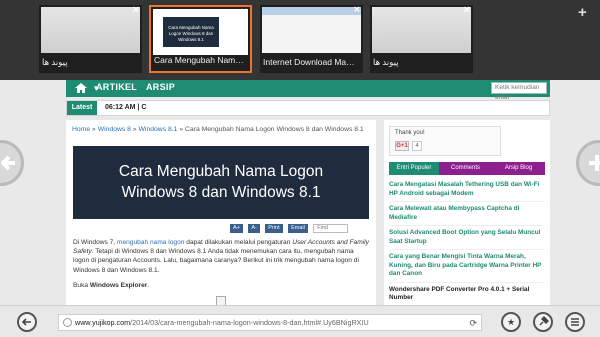 This screenshot has width=600, height=337. I want to click on gplus-count: 4, so click(417, 146).